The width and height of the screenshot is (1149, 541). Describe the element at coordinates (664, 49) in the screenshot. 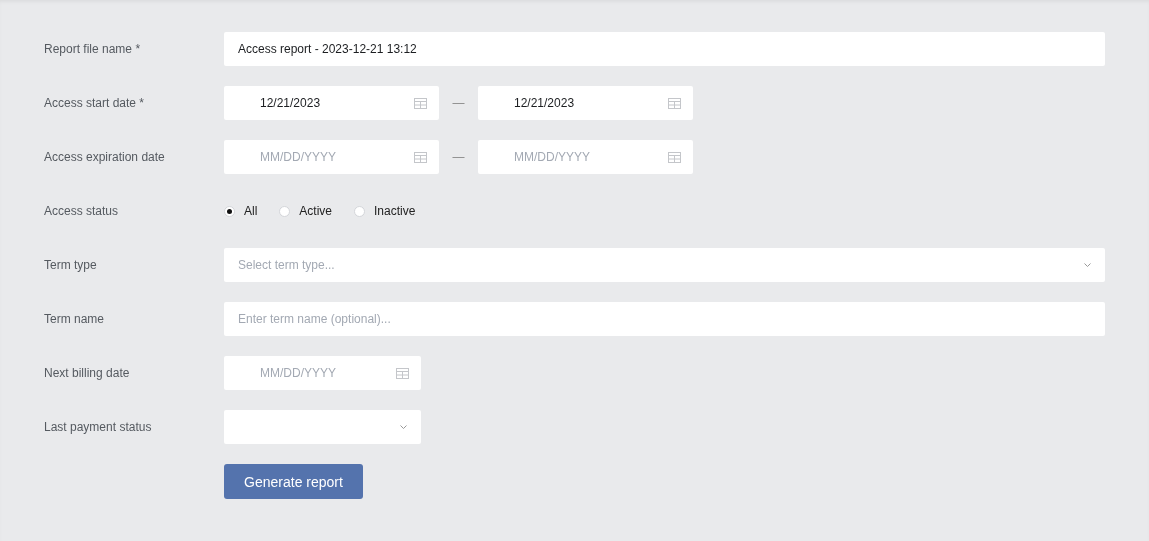

I see `text-field: Access report - 2023-12-21 13:12` at that location.